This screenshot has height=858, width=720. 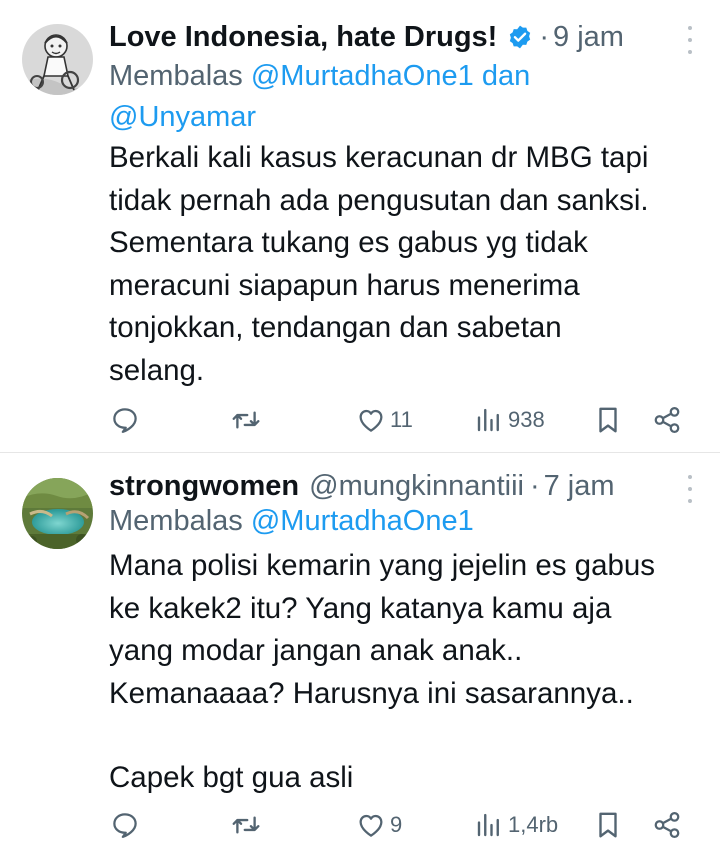 What do you see at coordinates (379, 157) in the screenshot?
I see `tweet-text-line: Berkali kali kasus keracunan dr MBG tapi` at bounding box center [379, 157].